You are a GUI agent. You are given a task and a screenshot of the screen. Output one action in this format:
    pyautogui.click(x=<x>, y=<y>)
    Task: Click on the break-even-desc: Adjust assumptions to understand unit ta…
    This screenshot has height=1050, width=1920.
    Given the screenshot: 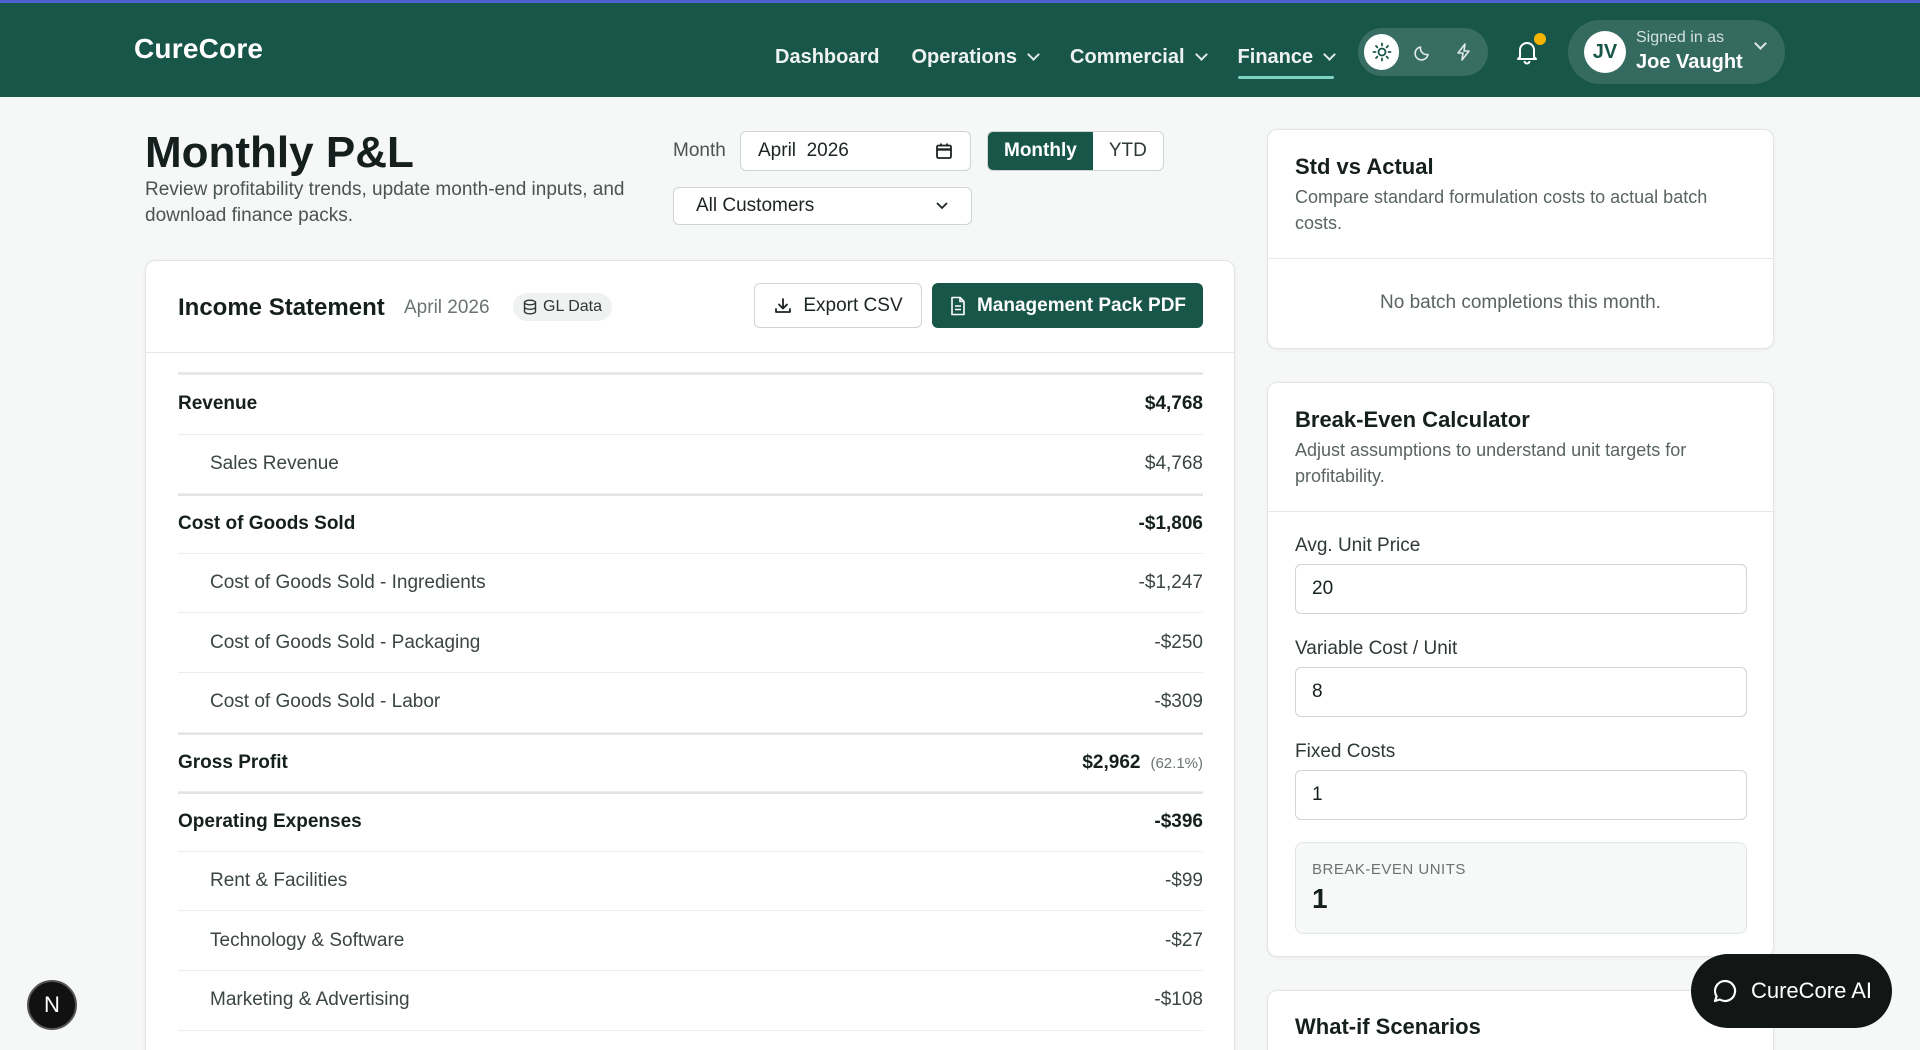 What is the action you would take?
    pyautogui.click(x=1491, y=463)
    